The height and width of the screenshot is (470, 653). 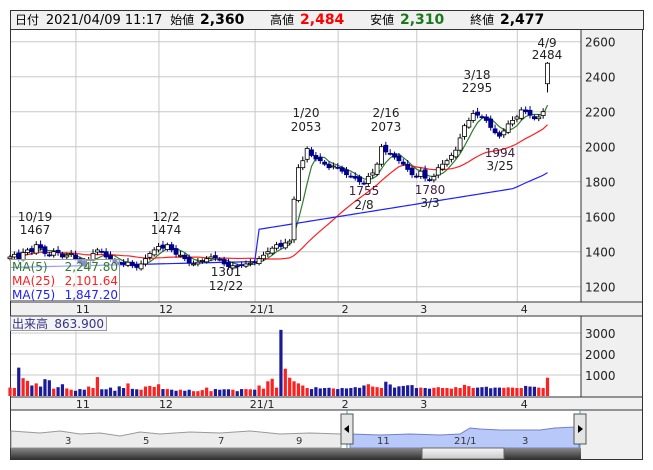 I want to click on annotation-date: 2/16, so click(x=386, y=113).